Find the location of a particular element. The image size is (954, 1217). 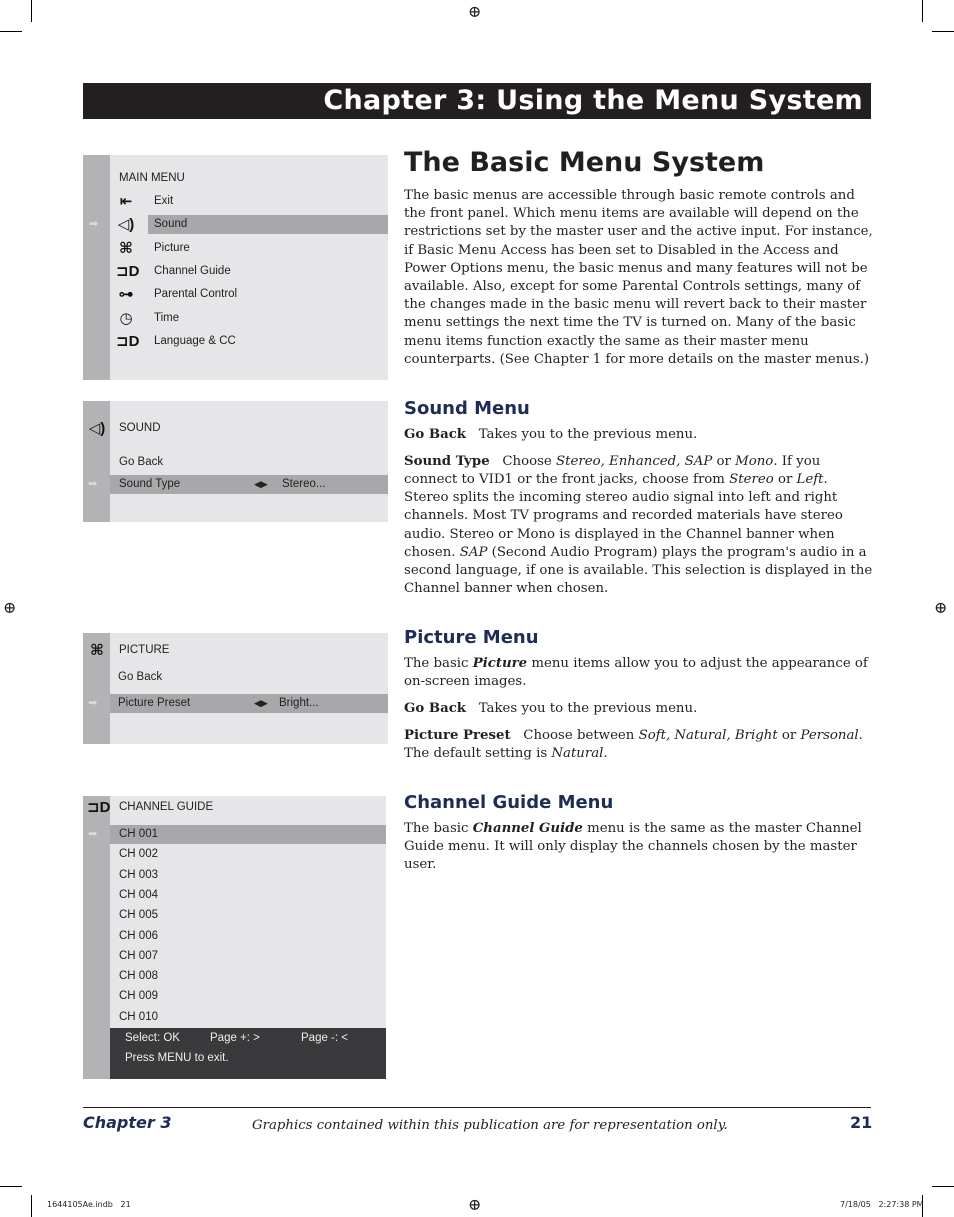

footer-chapter: Chapter 3 is located at coordinates (127, 1122).